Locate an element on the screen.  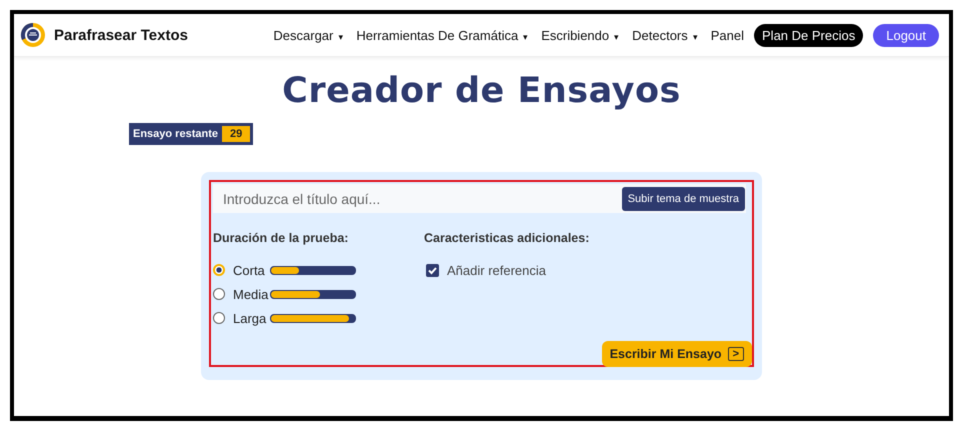
remaining-label: Ensayo restante is located at coordinates (175, 134).